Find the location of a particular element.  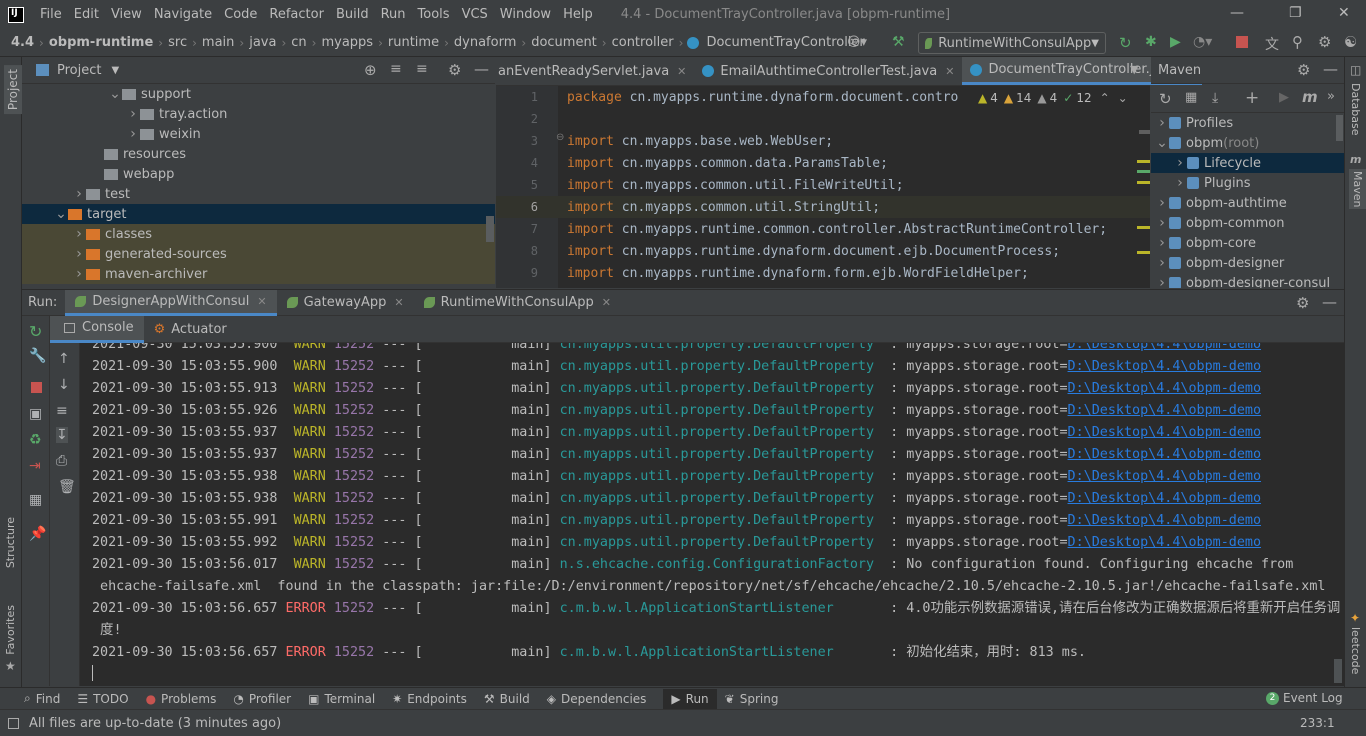

tool-terminal: ▣ Terminal is located at coordinates (346, 699).